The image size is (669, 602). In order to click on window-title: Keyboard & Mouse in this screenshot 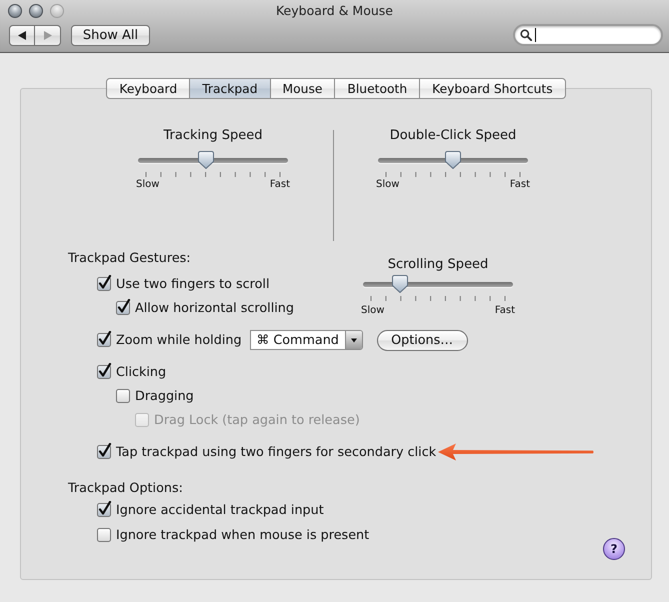, I will do `click(334, 11)`.